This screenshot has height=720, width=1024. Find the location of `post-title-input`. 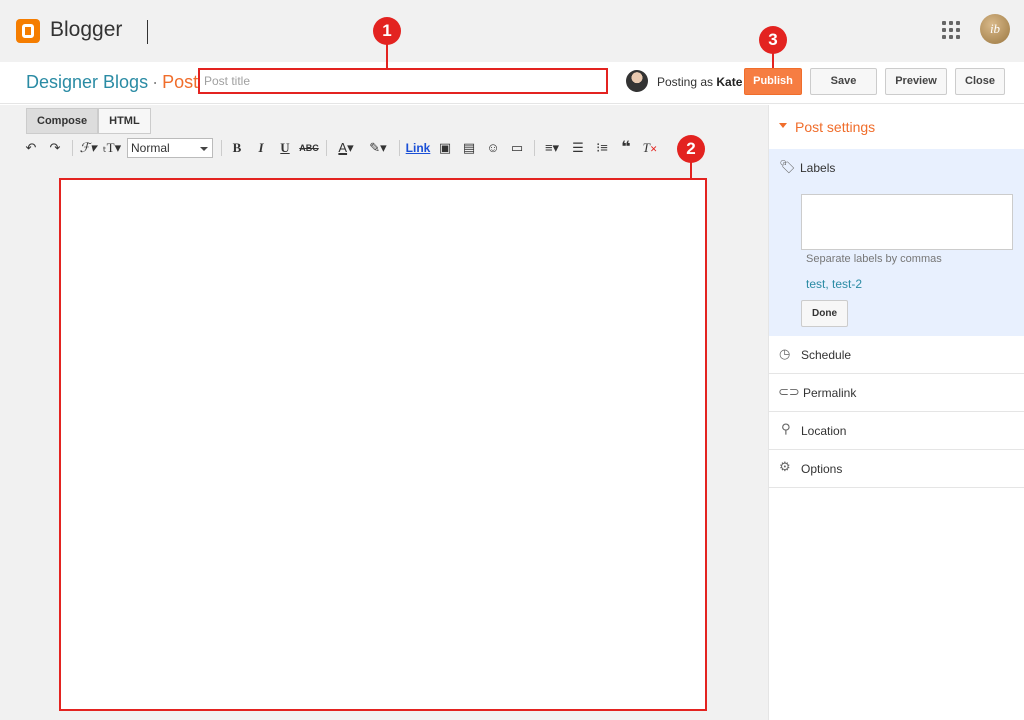

post-title-input is located at coordinates (403, 81).